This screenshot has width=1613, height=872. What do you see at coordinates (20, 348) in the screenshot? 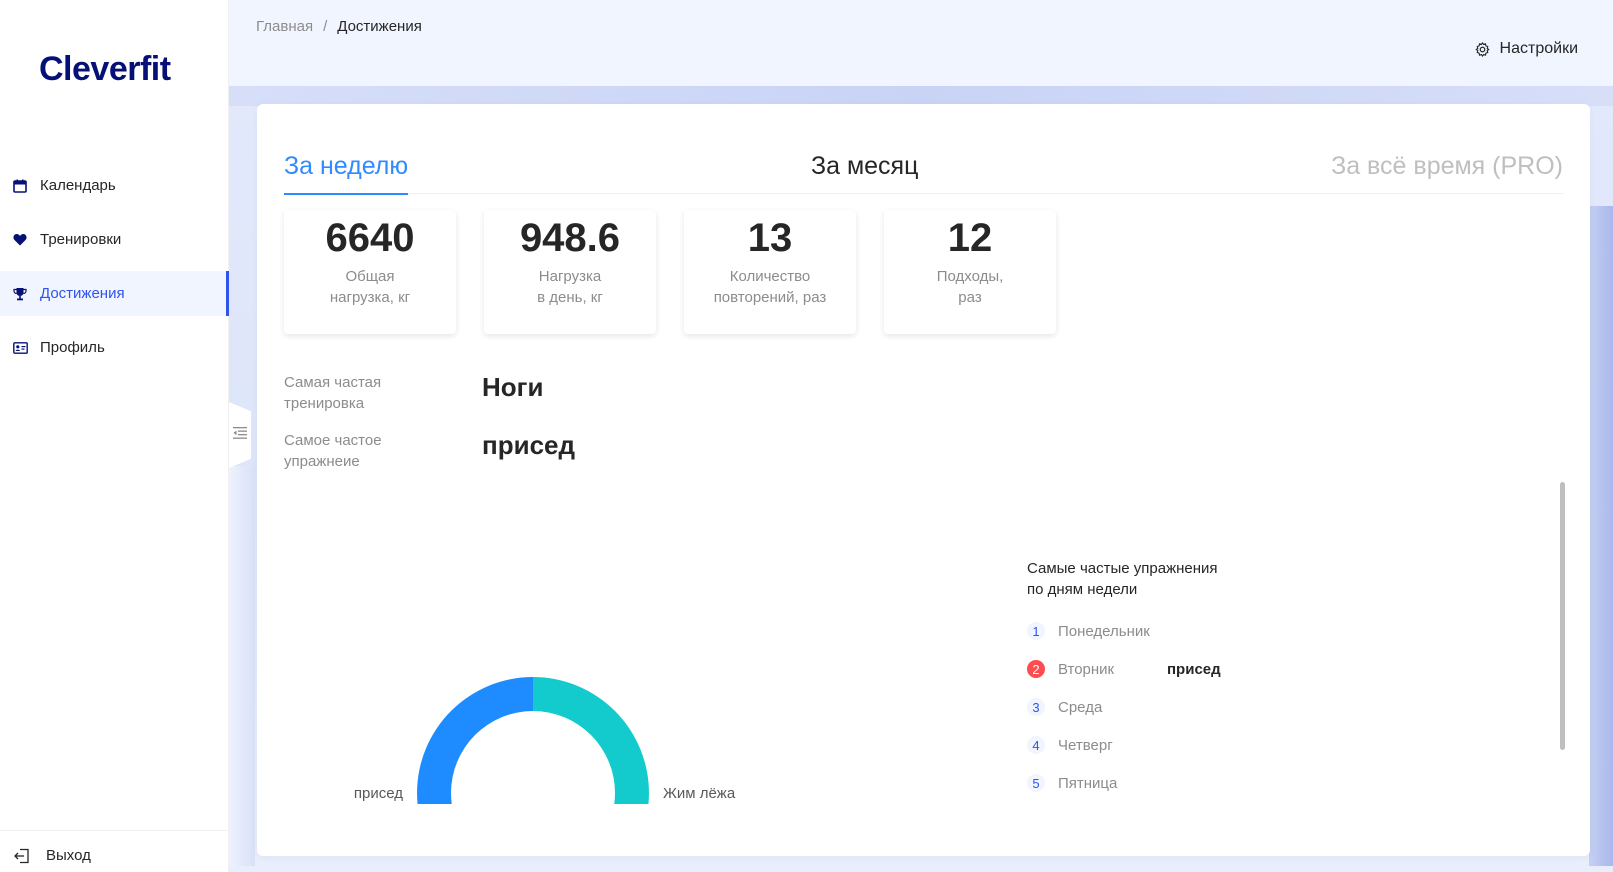
I see `idcard-icon` at bounding box center [20, 348].